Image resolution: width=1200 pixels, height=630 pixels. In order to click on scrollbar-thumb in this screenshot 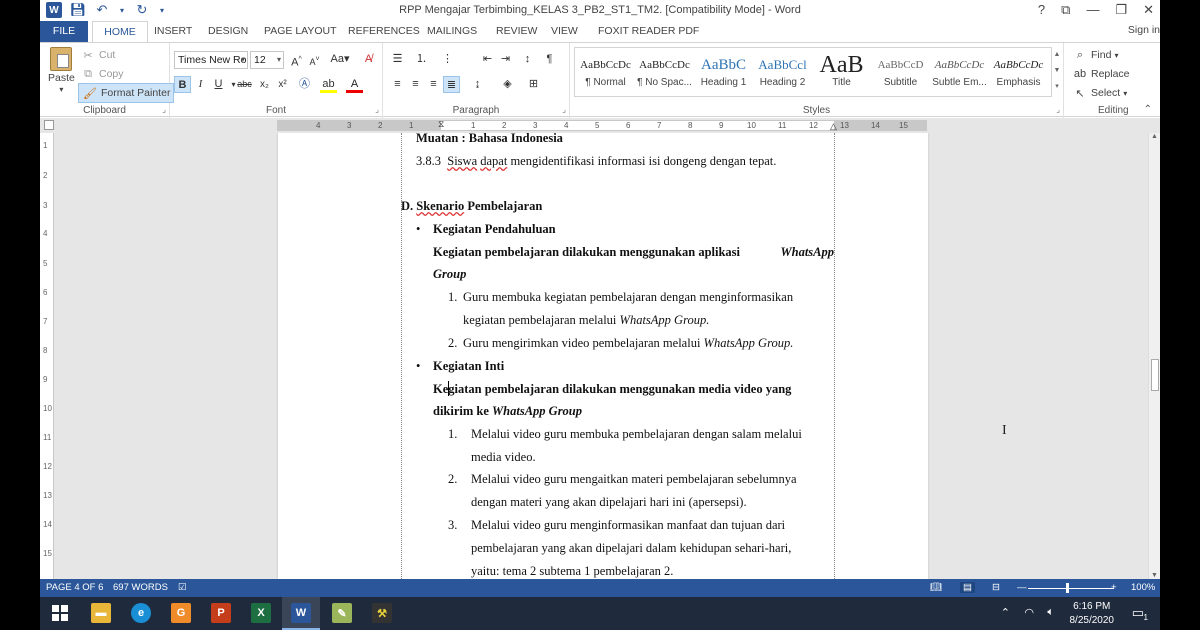, I will do `click(1155, 375)`.